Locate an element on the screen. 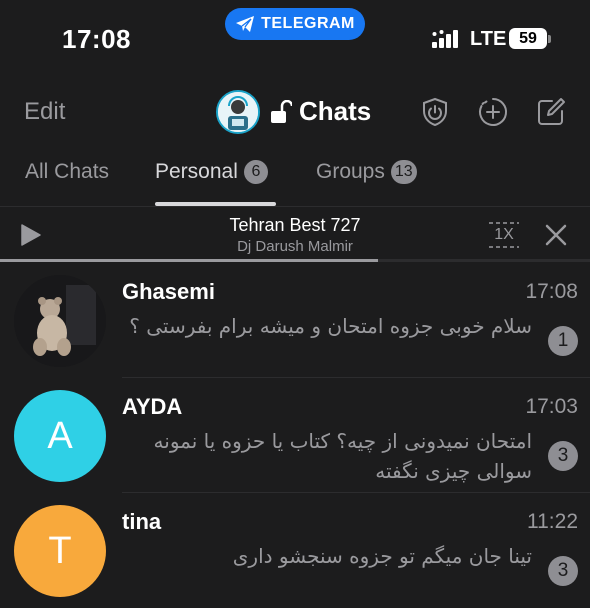  avatar is located at coordinates (60, 321).